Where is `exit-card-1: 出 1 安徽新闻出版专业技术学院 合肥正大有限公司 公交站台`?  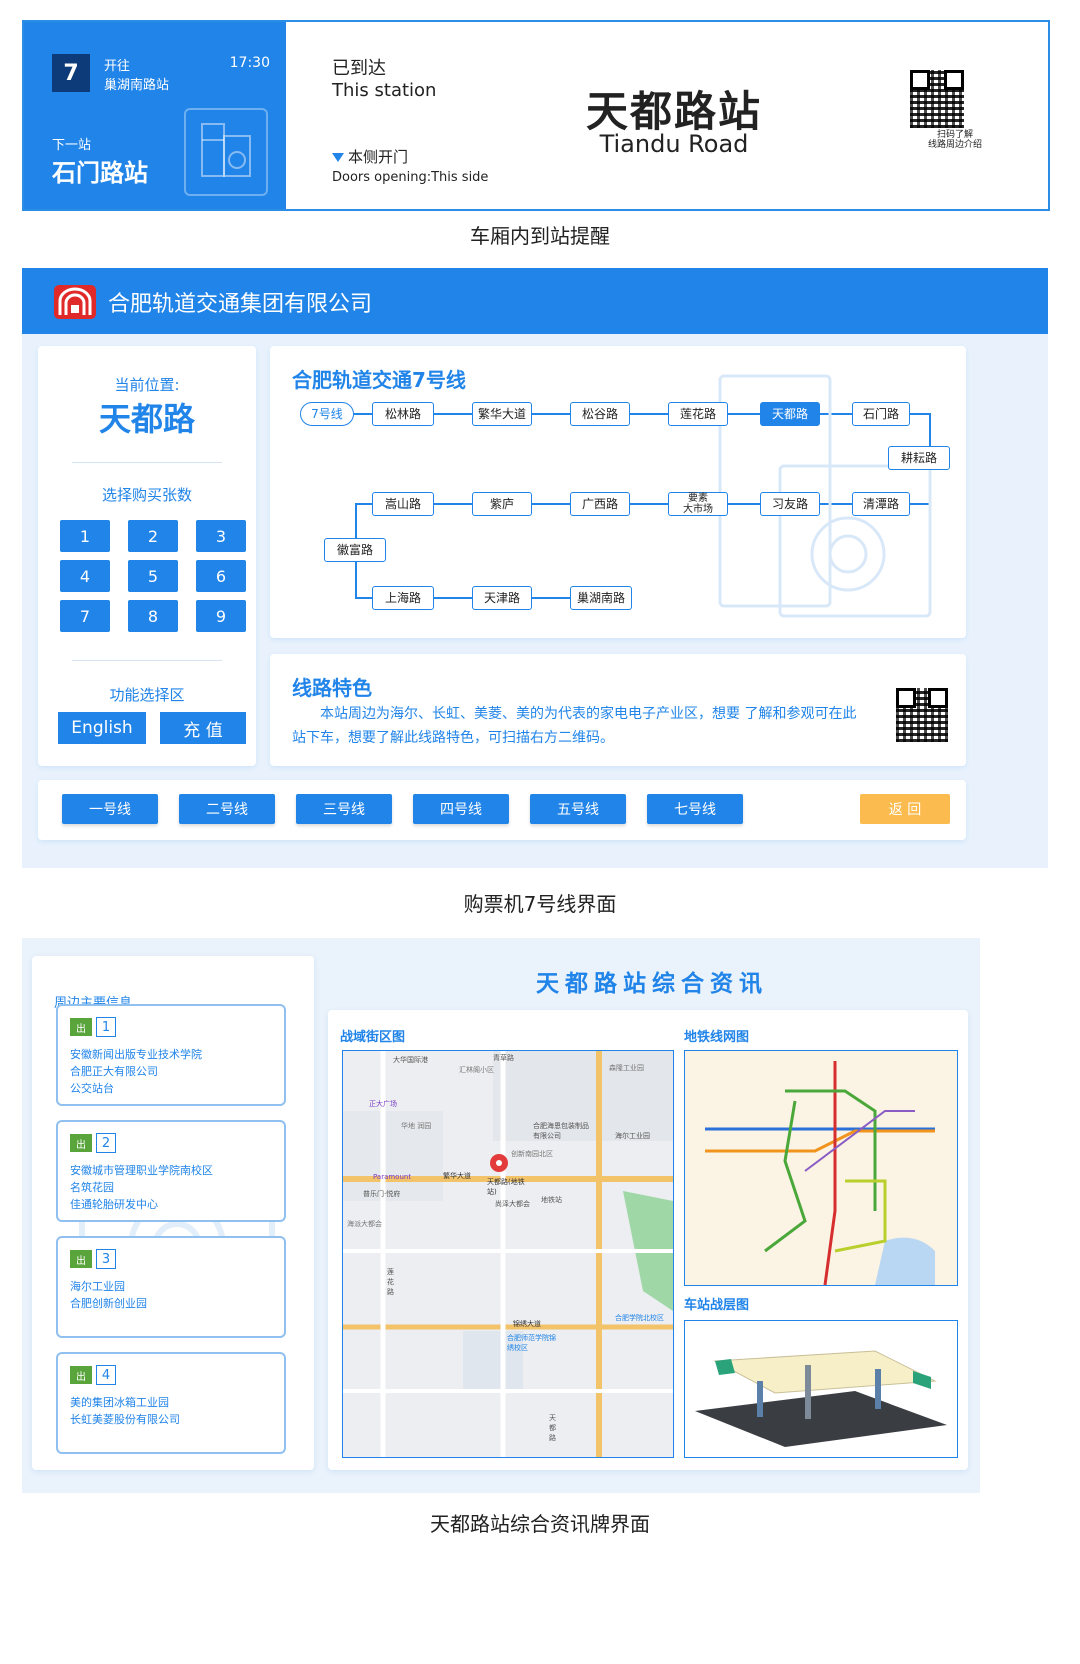
exit-card-1: 出 1 安徽新闻出版专业技术学院 合肥正大有限公司 公交站台 is located at coordinates (171, 1055).